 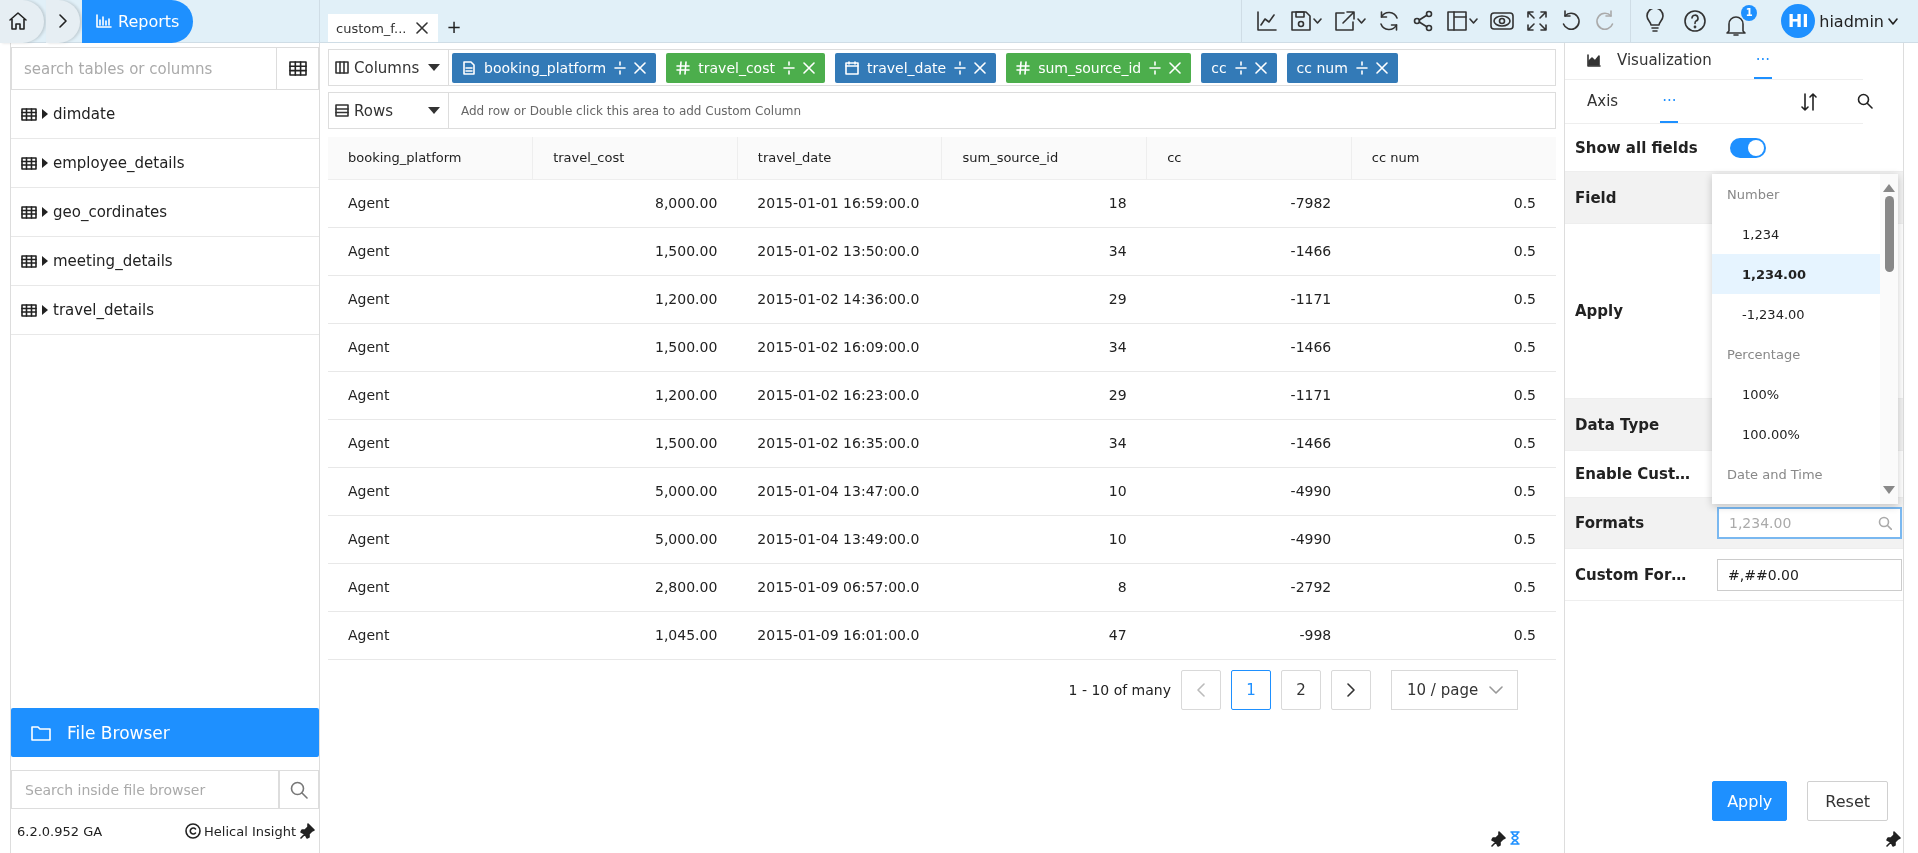 What do you see at coordinates (1809, 101) in the screenshot?
I see `sort-button` at bounding box center [1809, 101].